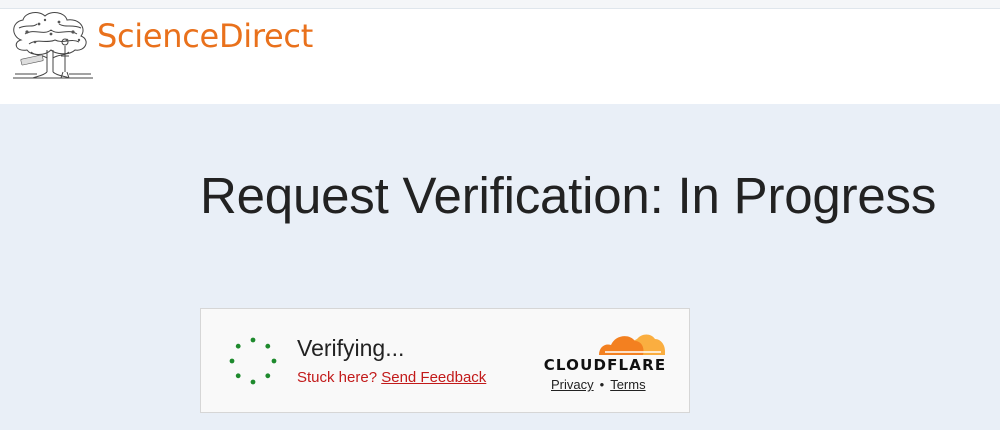  What do you see at coordinates (253, 361) in the screenshot?
I see `loading-spinner-icon` at bounding box center [253, 361].